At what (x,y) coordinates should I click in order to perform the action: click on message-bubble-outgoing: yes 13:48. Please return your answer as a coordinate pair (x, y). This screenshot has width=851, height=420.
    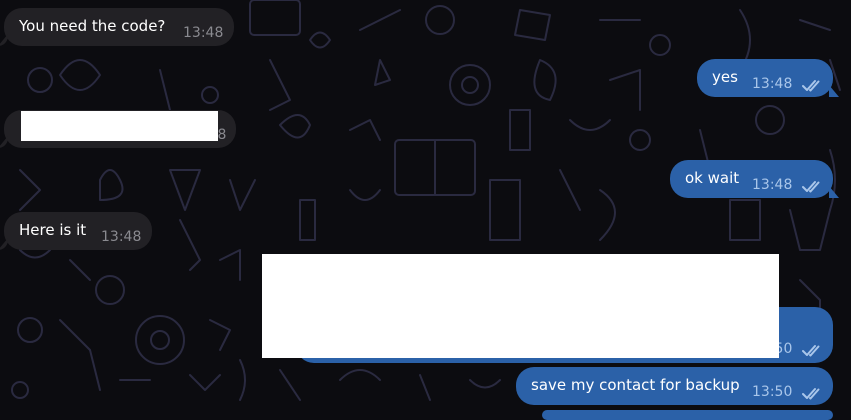
    Looking at the image, I should click on (768, 78).